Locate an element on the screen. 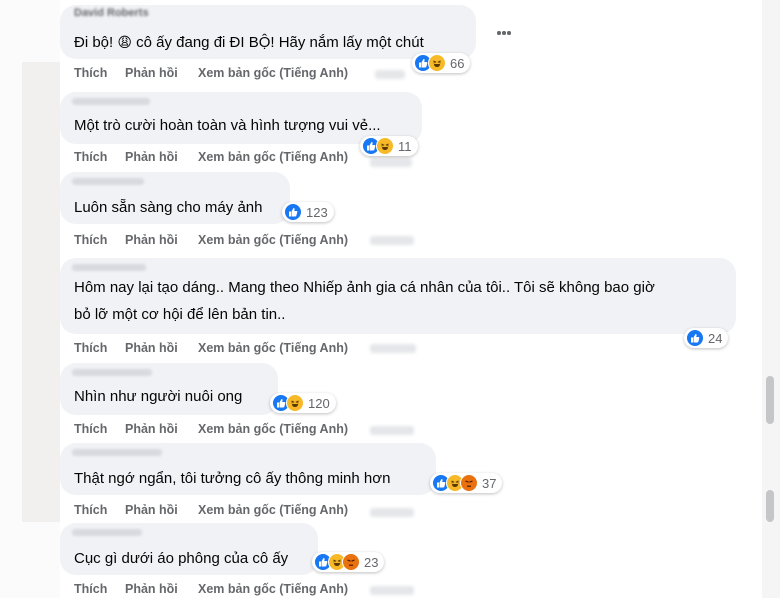  reaction-summary: 23 is located at coordinates (348, 562).